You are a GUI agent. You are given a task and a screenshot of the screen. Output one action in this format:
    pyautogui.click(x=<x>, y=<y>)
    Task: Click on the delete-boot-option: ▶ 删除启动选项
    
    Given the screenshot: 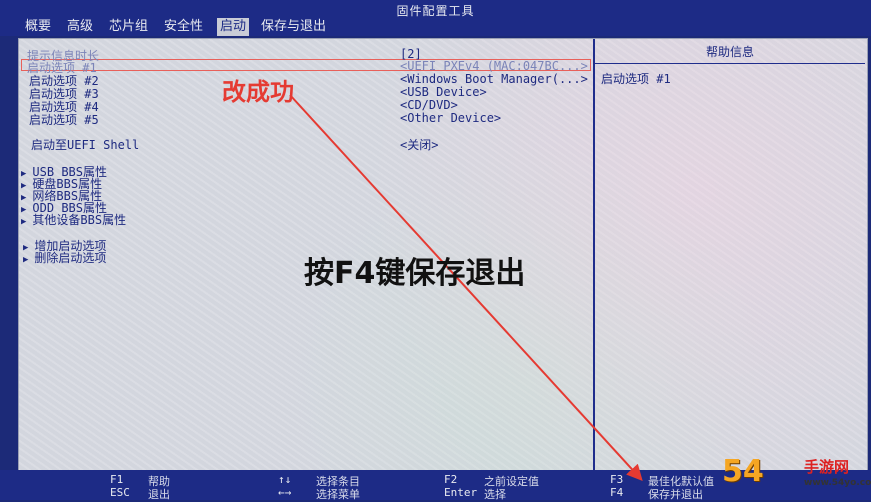 What is the action you would take?
    pyautogui.click(x=64, y=257)
    